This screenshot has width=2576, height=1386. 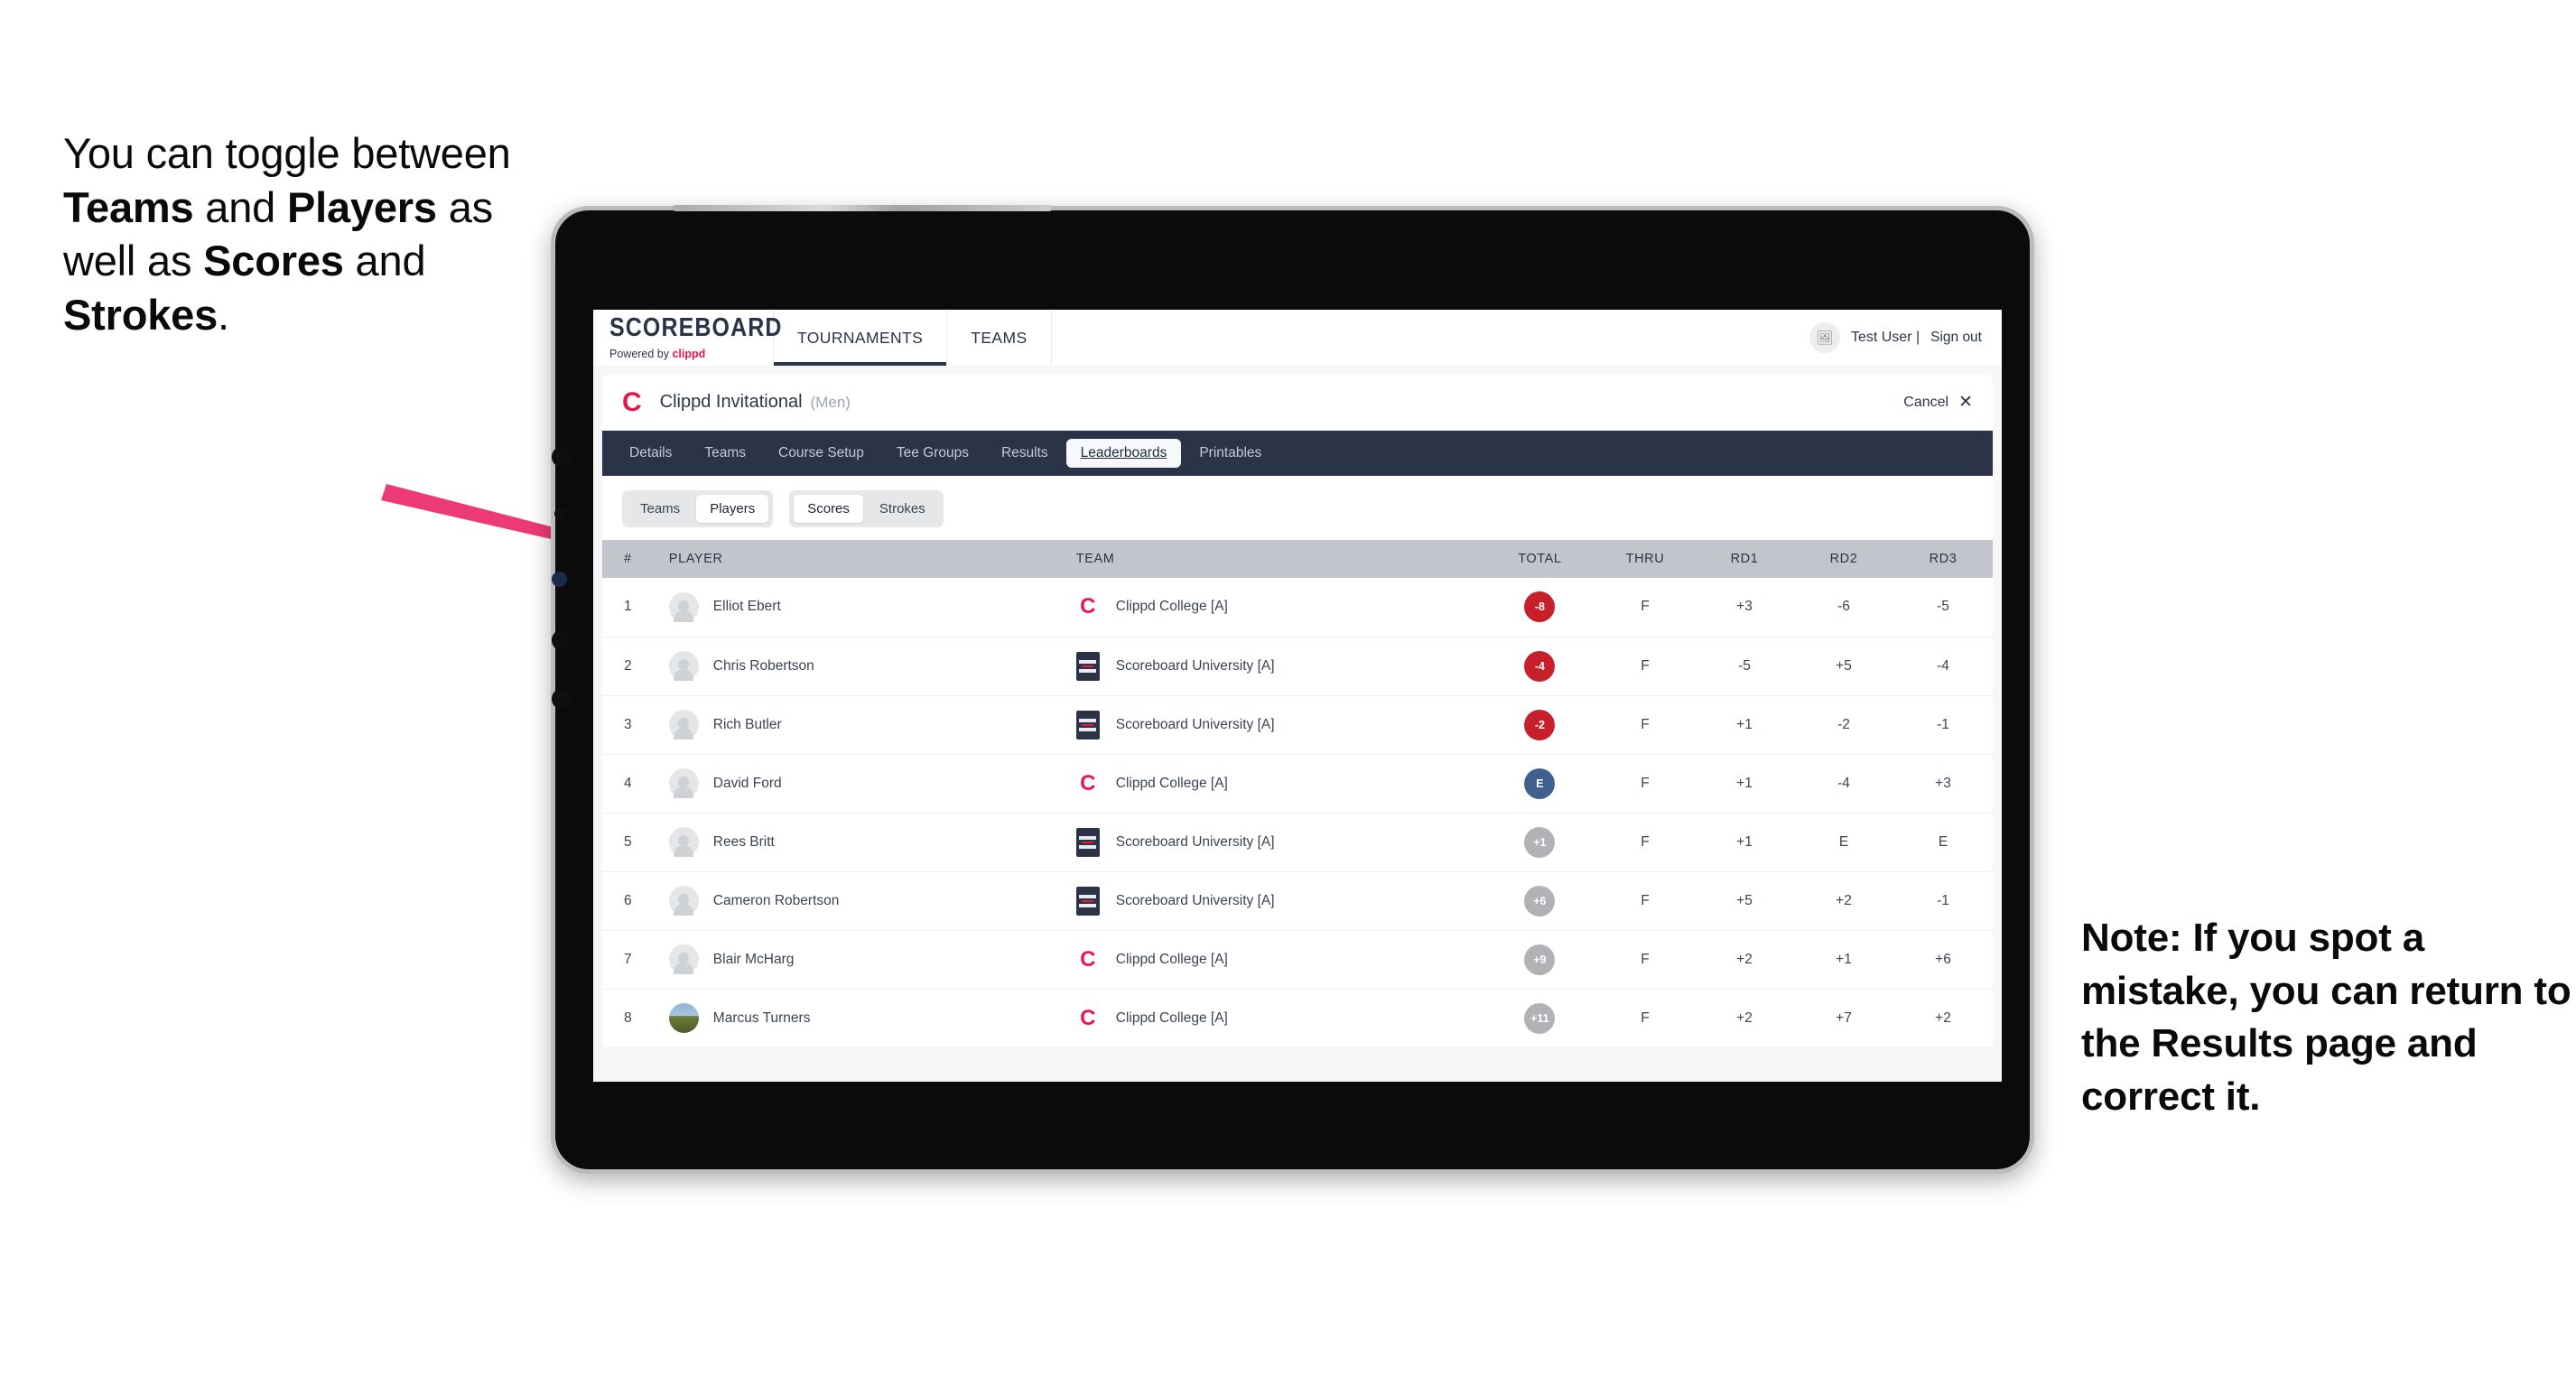 What do you see at coordinates (273, 261) in the screenshot?
I see `annotation-emphasis: Scores` at bounding box center [273, 261].